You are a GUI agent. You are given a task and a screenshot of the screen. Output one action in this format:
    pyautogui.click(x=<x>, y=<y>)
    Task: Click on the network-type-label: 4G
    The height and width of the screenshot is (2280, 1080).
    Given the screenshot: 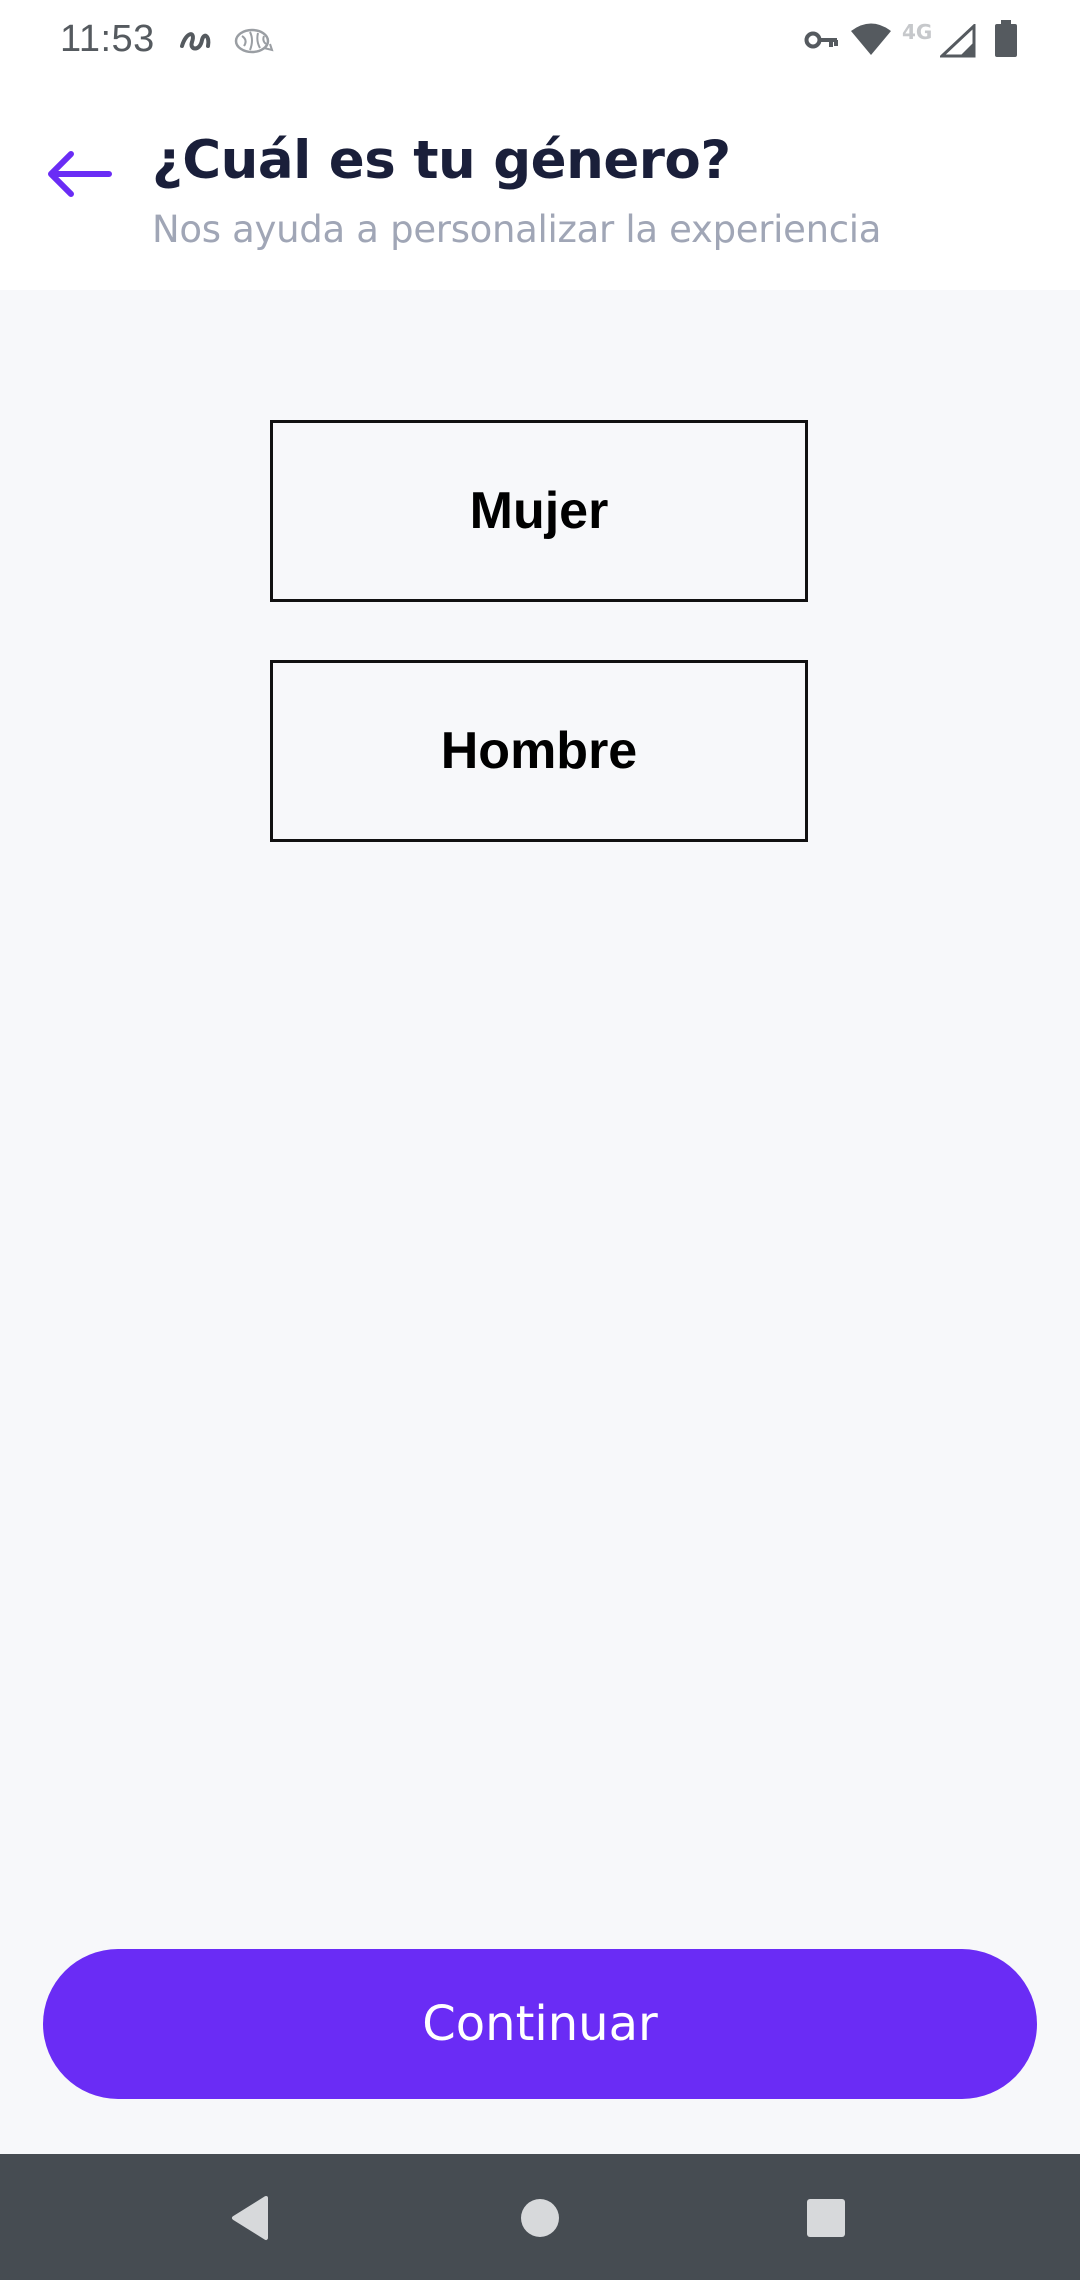 What is the action you would take?
    pyautogui.click(x=917, y=32)
    